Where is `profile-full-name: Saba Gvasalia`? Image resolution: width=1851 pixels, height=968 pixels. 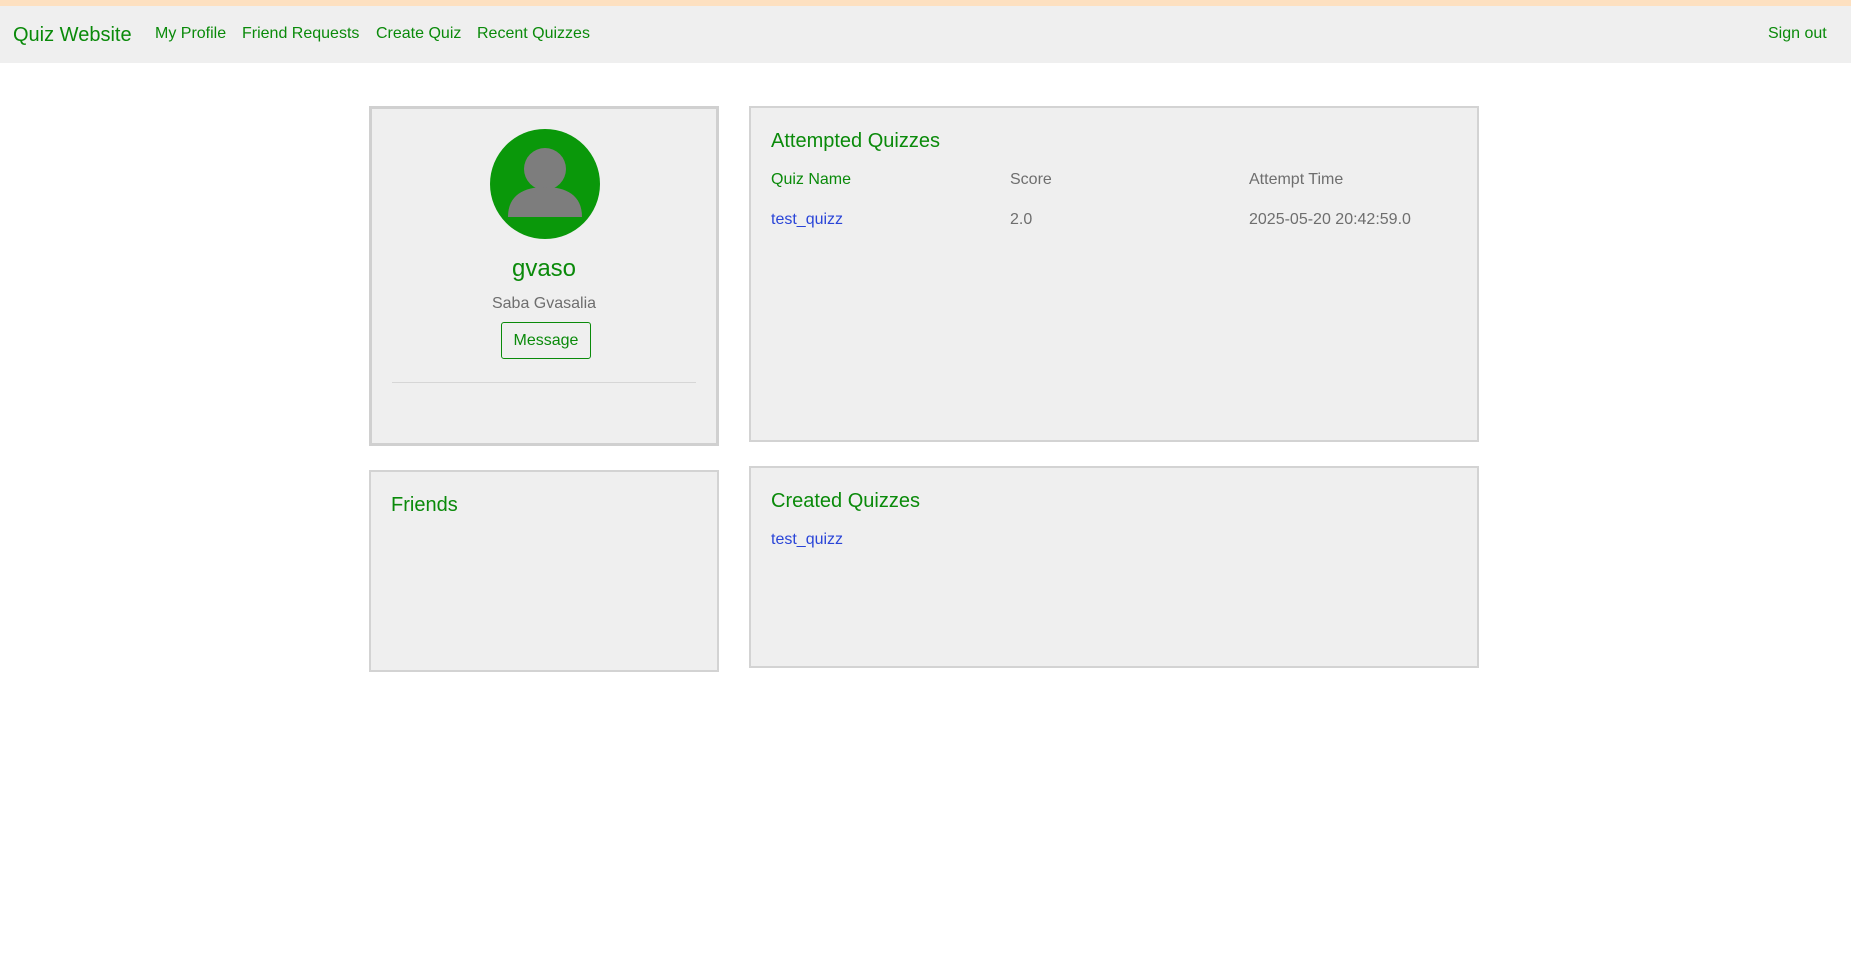 profile-full-name: Saba Gvasalia is located at coordinates (544, 303).